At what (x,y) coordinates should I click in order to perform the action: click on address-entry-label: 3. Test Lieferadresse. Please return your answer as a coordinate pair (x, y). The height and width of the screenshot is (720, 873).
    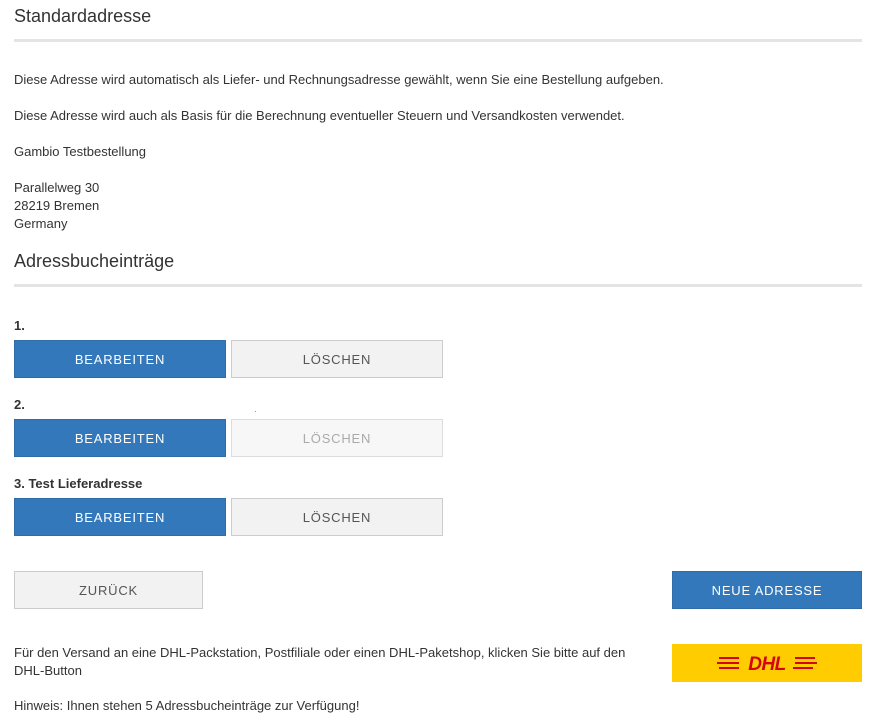
    Looking at the image, I should click on (78, 483).